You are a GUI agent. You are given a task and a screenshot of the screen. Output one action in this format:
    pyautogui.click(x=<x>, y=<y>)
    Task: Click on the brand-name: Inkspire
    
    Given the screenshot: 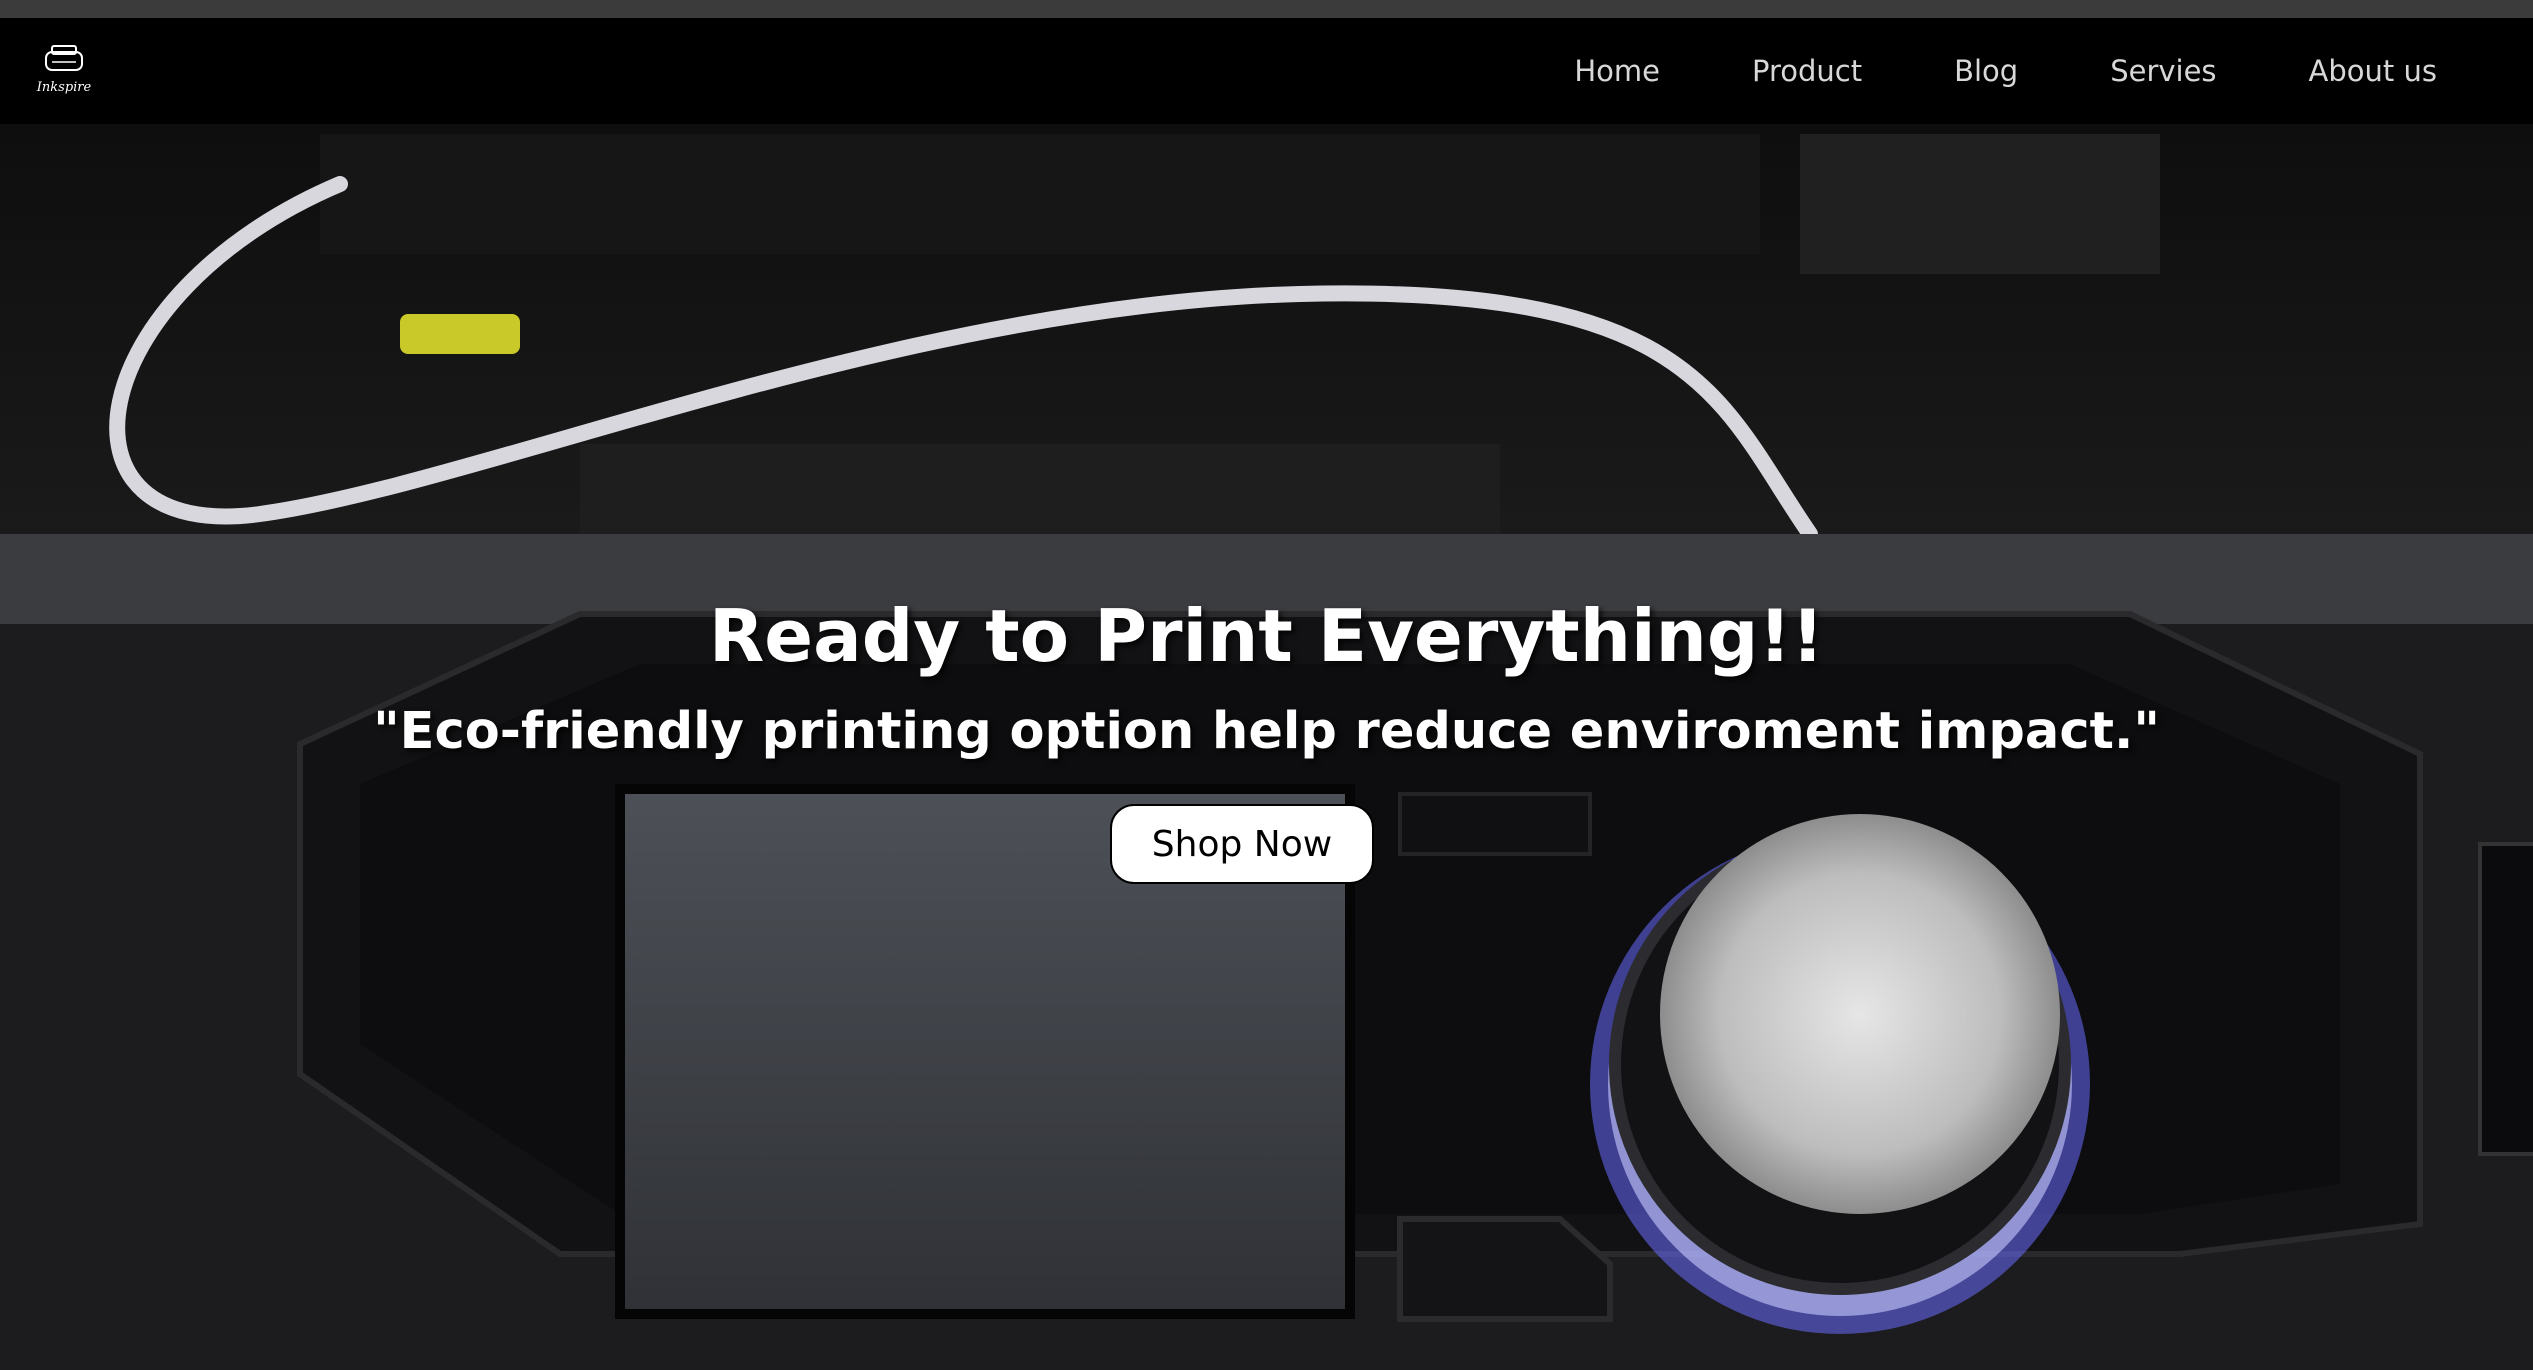 What is the action you would take?
    pyautogui.click(x=64, y=87)
    